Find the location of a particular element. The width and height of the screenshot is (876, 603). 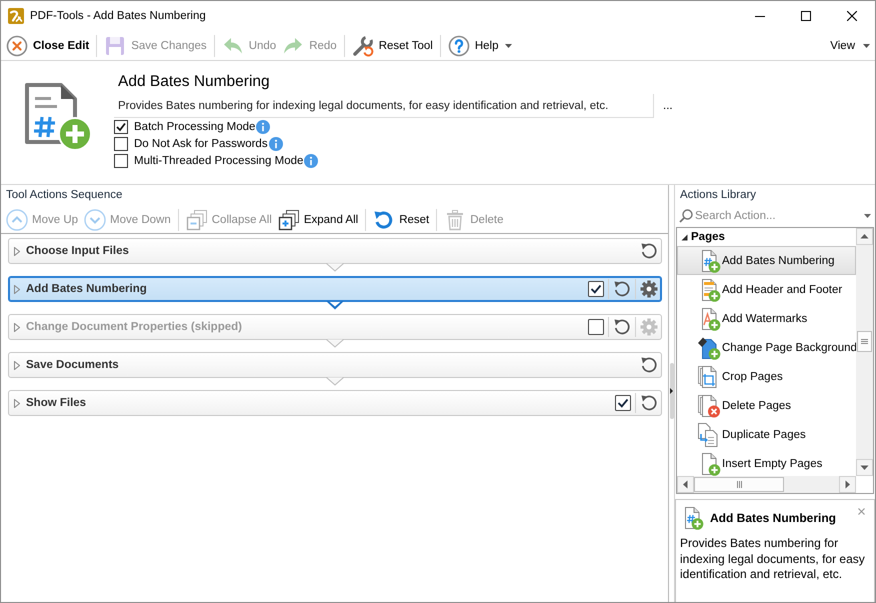

collapse-icon is located at coordinates (197, 219).